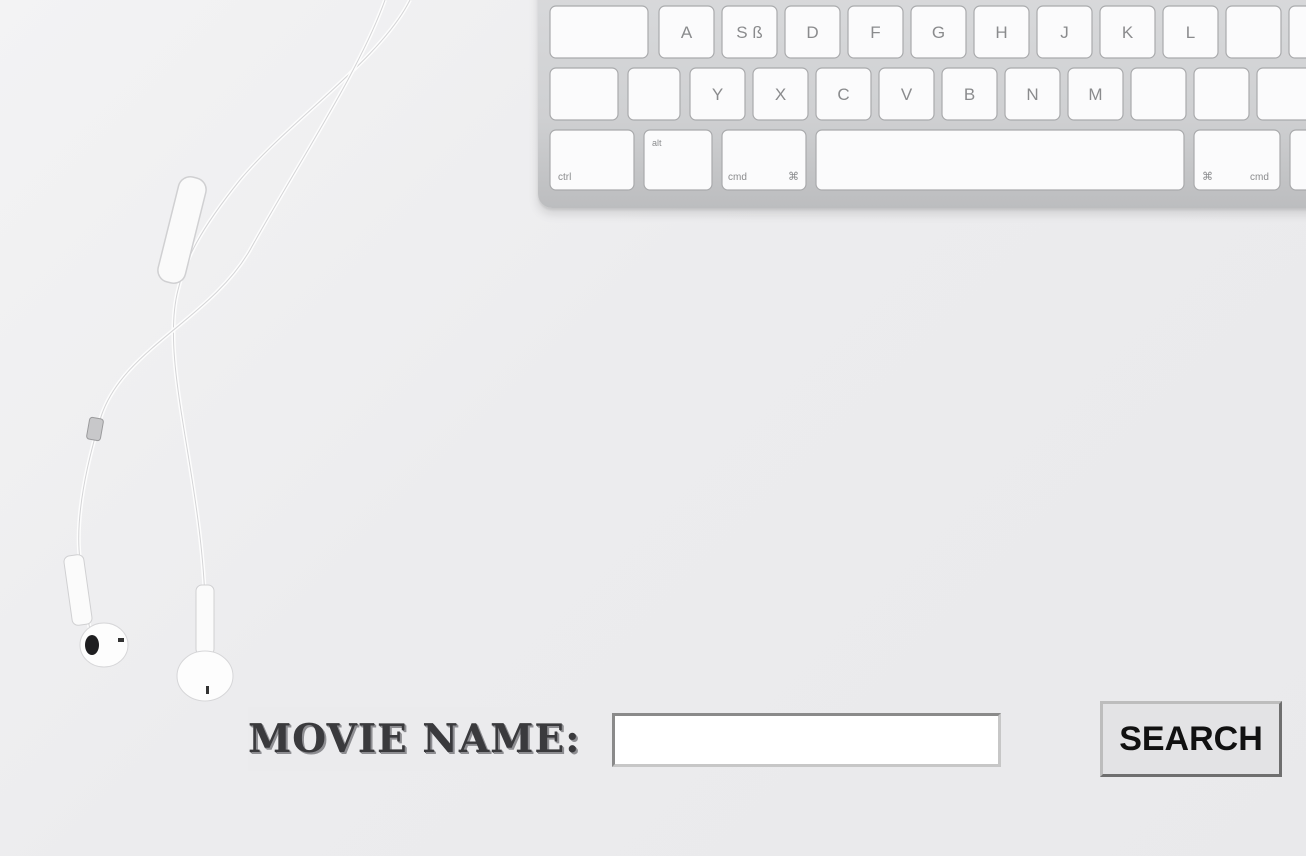 The height and width of the screenshot is (856, 1306). I want to click on movie-name-input, so click(806, 740).